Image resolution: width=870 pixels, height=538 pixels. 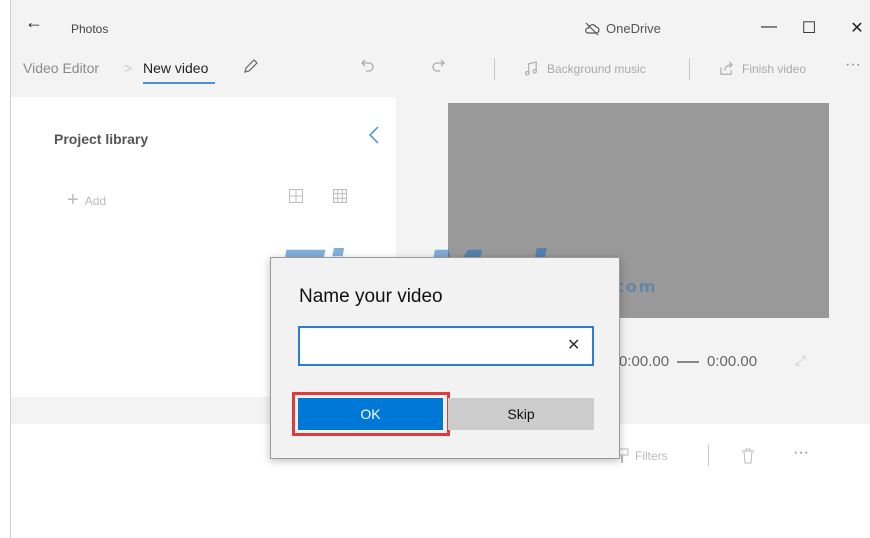 What do you see at coordinates (340, 196) in the screenshot?
I see `small-grid-view-icon` at bounding box center [340, 196].